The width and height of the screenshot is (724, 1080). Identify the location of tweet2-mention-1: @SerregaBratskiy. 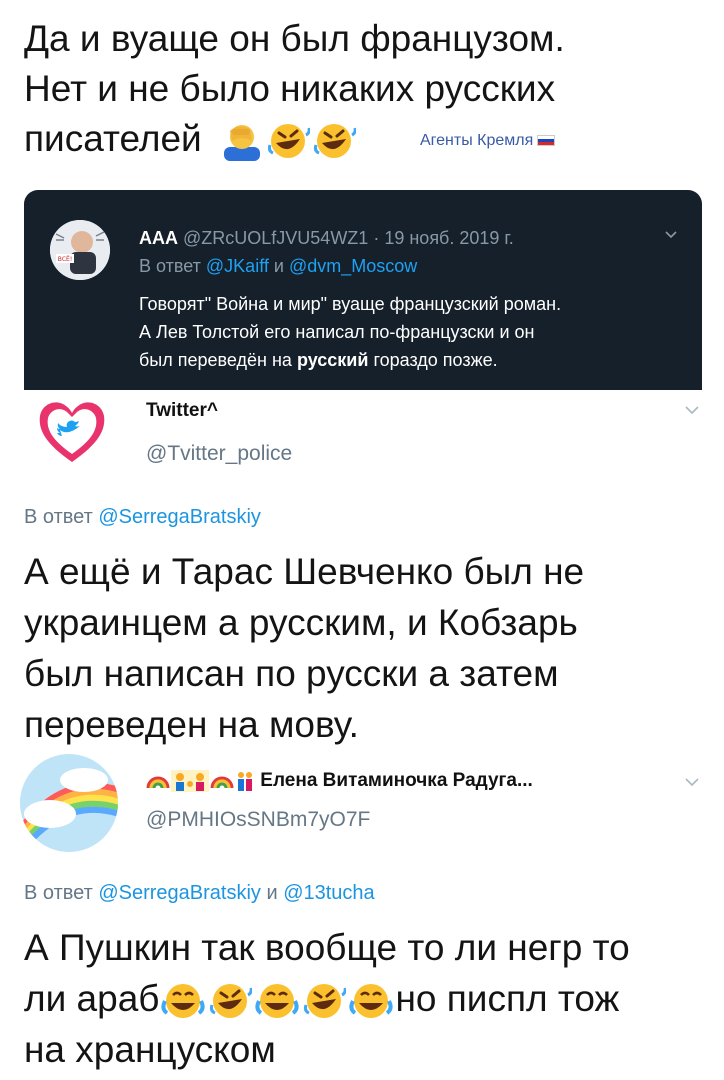
(179, 893).